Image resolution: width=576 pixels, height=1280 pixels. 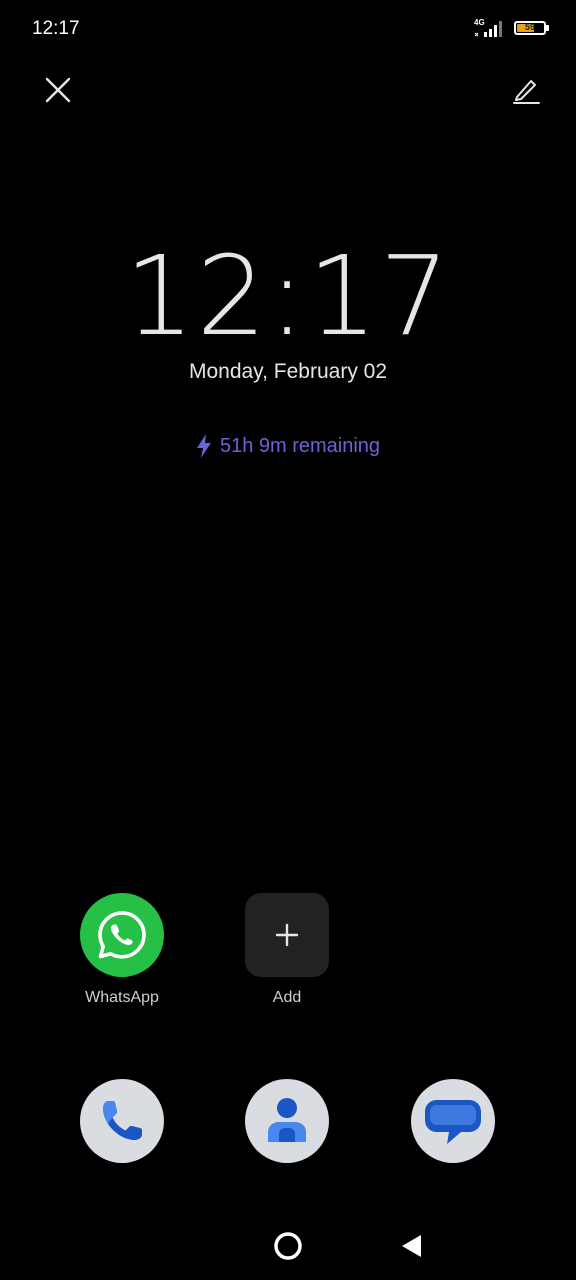 I want to click on pencil-icon, so click(x=526, y=92).